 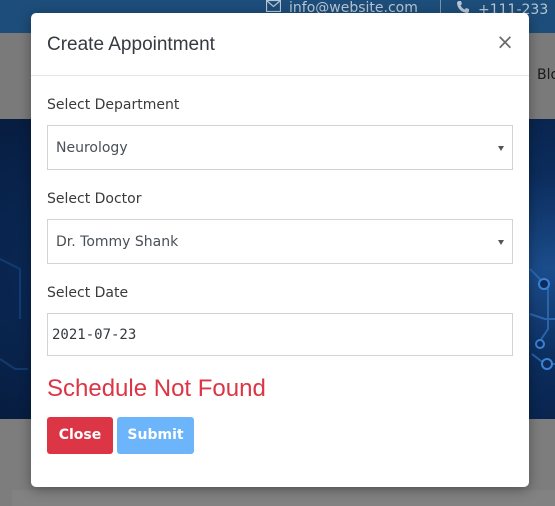 I want to click on close-icon: ×, so click(x=505, y=42).